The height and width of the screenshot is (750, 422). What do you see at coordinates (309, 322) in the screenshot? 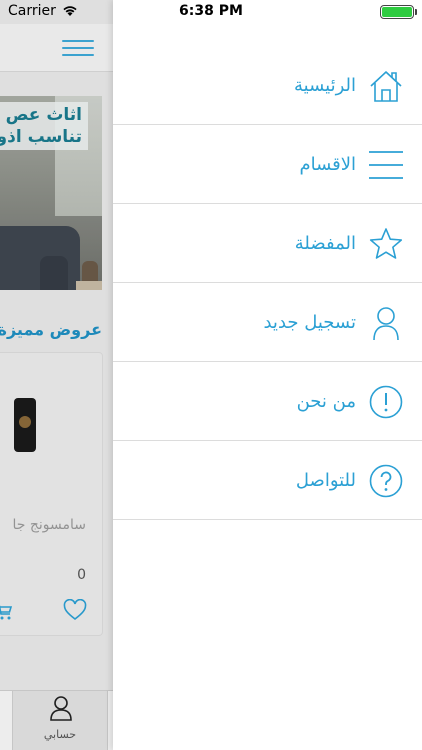
I see `menu-label-register: تسجيل جديد` at bounding box center [309, 322].